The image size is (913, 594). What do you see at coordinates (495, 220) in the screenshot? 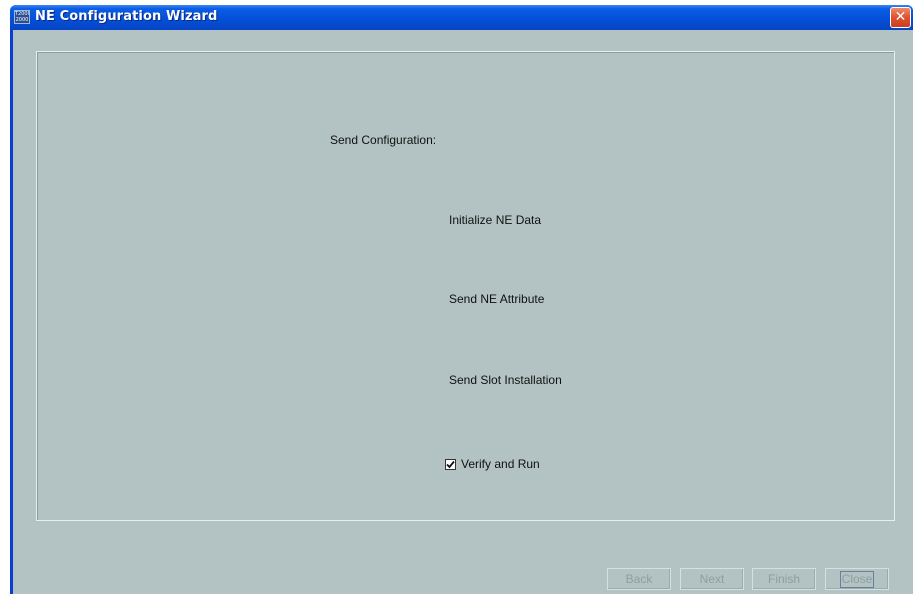
I see `step-initialize-ne-data: Initialize NE Data` at bounding box center [495, 220].